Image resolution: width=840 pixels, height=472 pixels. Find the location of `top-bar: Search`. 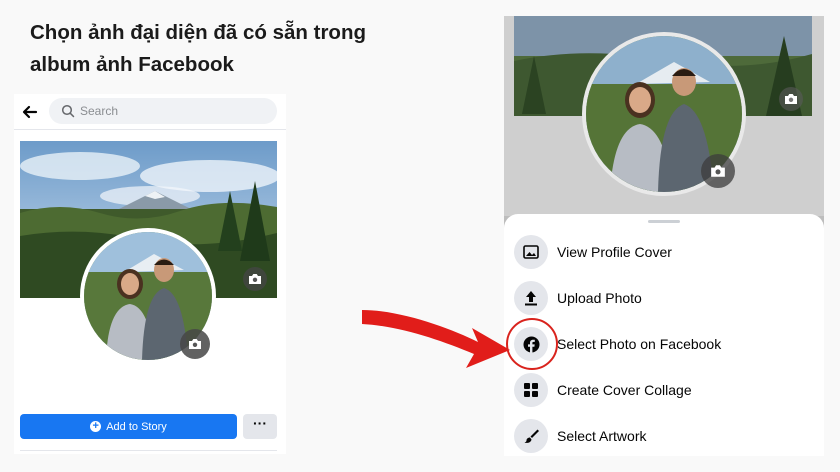

top-bar: Search is located at coordinates (150, 112).